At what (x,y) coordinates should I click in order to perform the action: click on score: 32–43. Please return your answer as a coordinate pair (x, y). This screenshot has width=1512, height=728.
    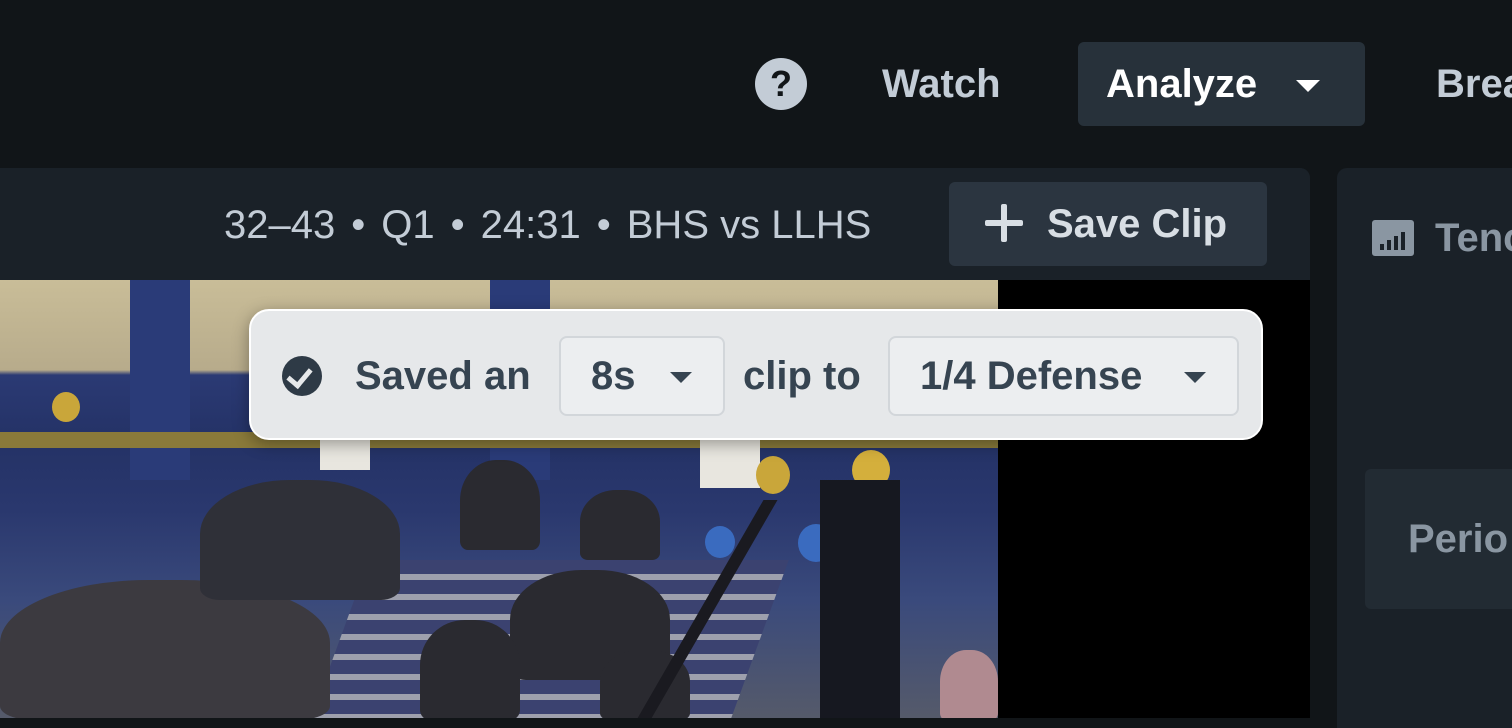
    Looking at the image, I should click on (280, 225).